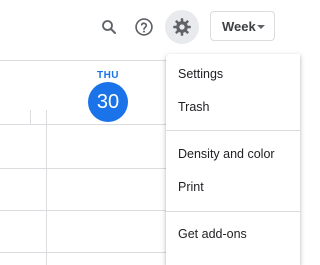  I want to click on search-icon, so click(109, 27).